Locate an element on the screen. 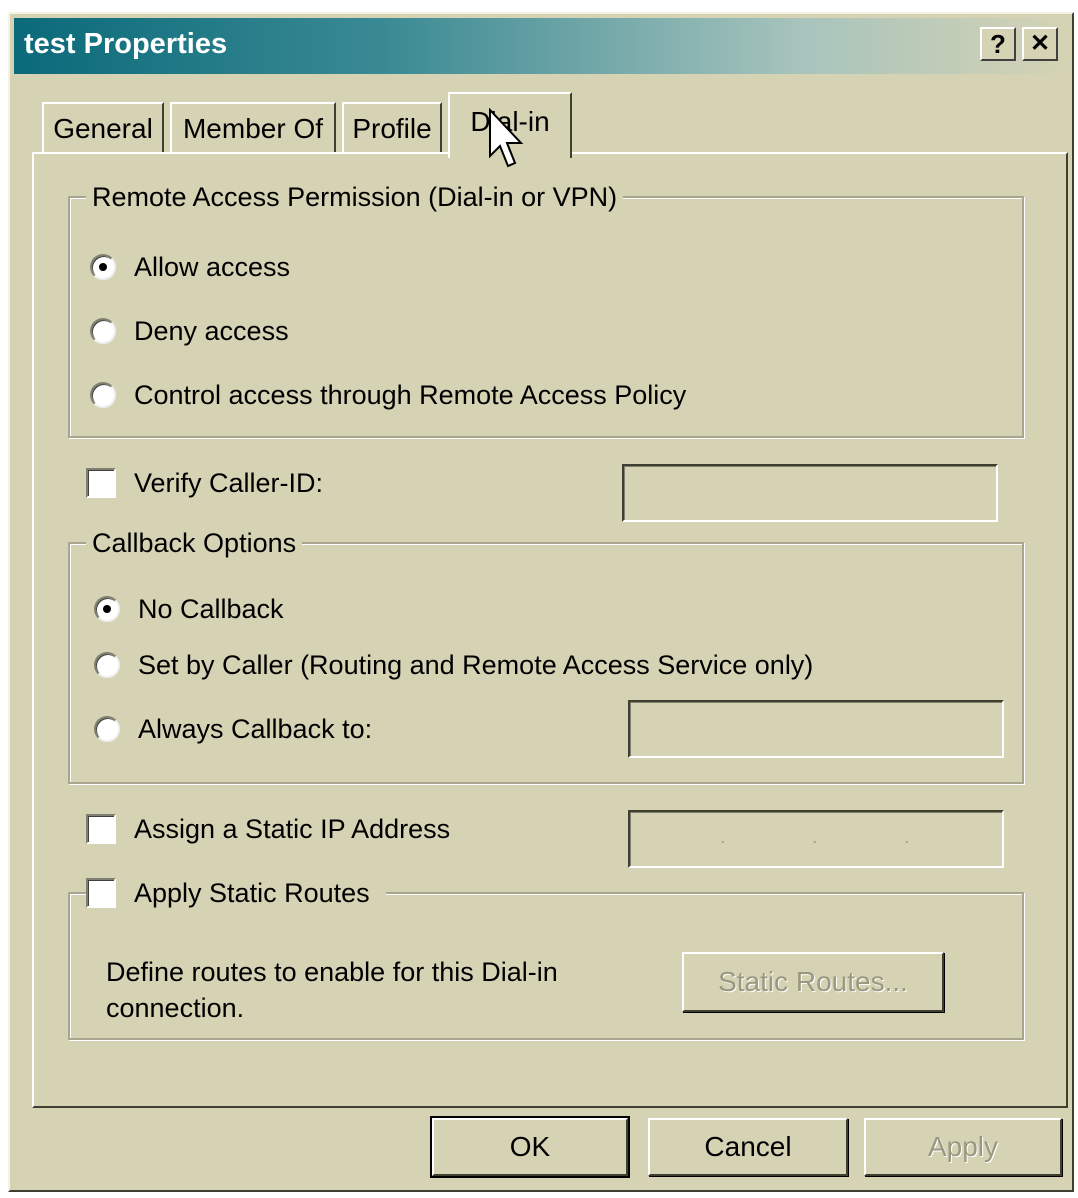 The image size is (1078, 1198). checkbox-label: Verify Caller-ID: is located at coordinates (229, 483).